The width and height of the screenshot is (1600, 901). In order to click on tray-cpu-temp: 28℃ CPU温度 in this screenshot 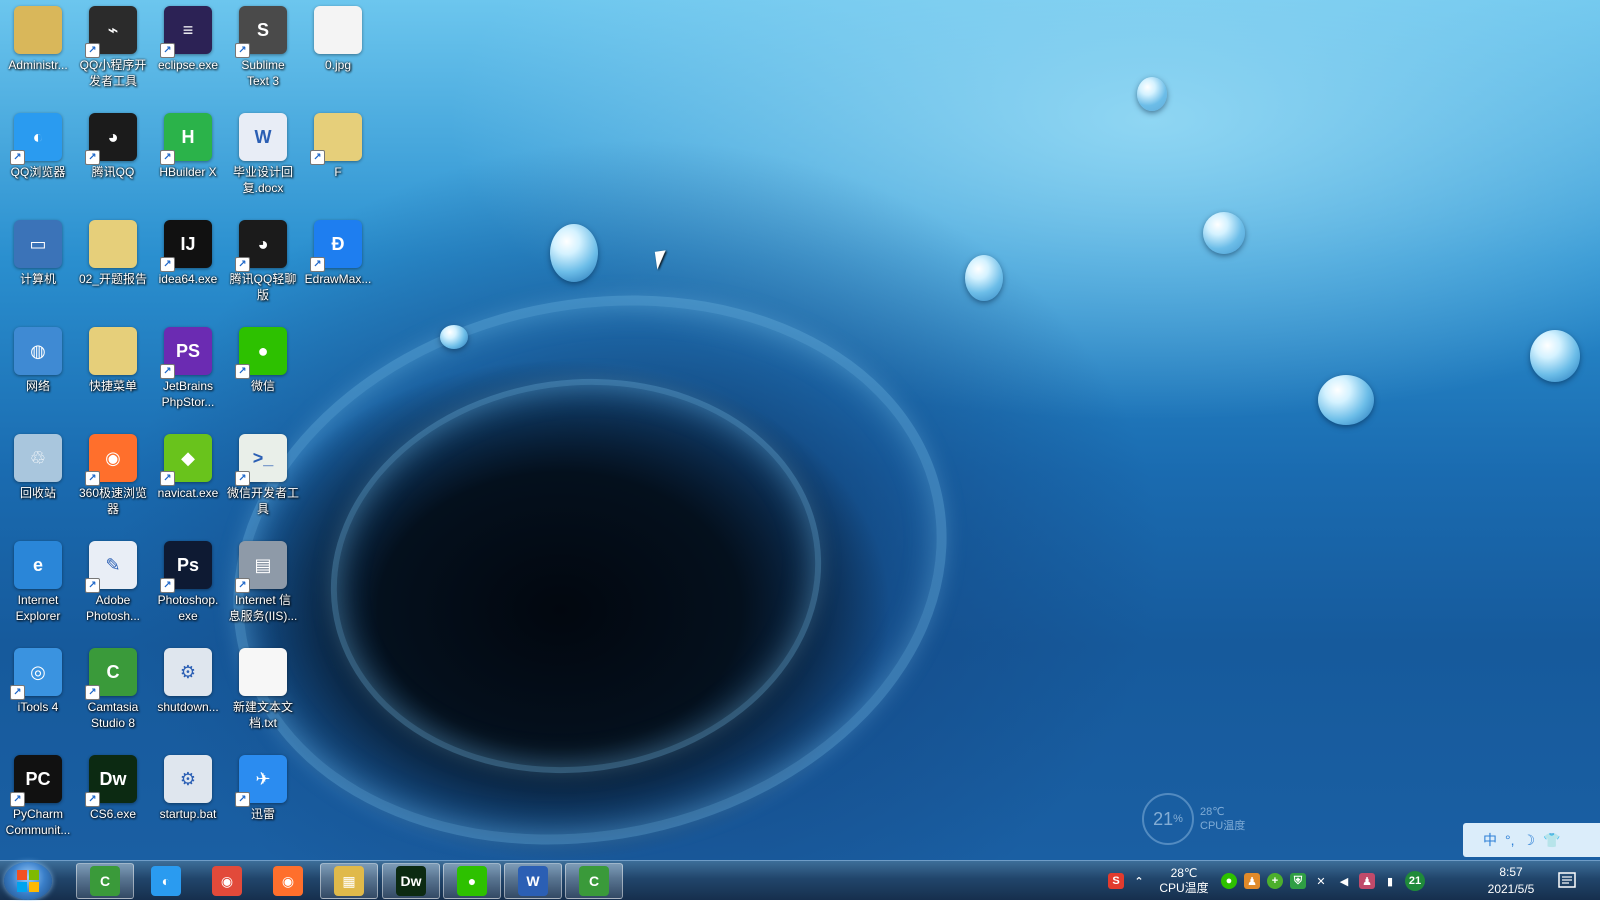, I will do `click(1184, 881)`.